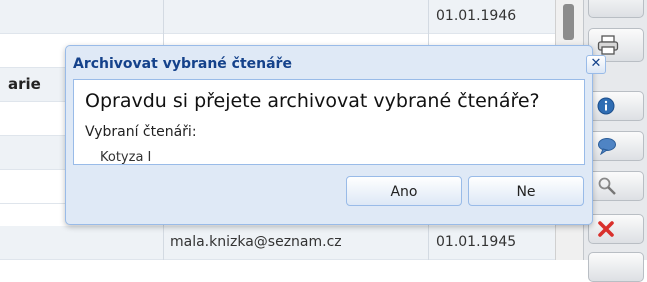  I want to click on info-icon, so click(606, 106).